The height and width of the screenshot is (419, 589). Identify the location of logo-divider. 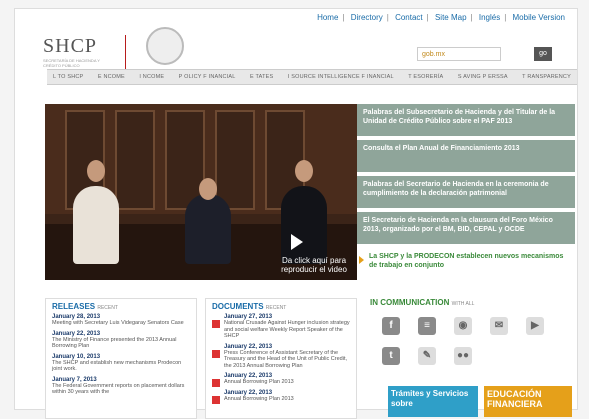
(125, 52).